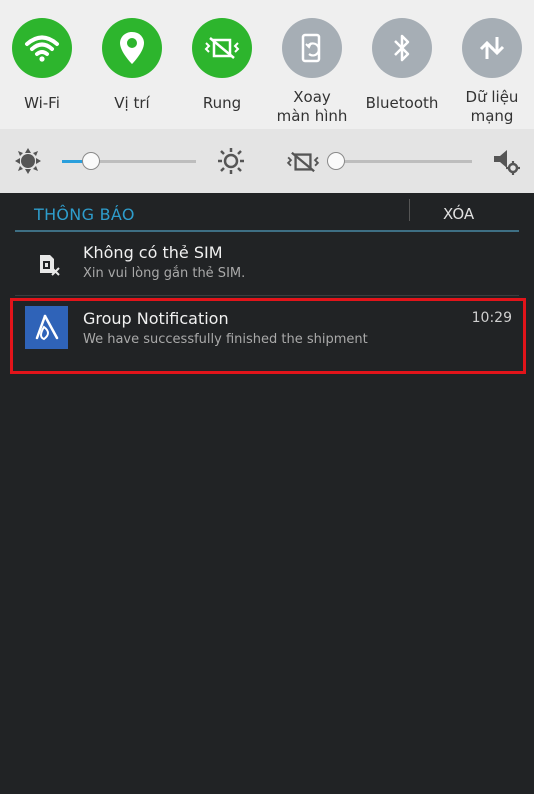 The image size is (534, 794). I want to click on location-tile-circle, so click(132, 48).